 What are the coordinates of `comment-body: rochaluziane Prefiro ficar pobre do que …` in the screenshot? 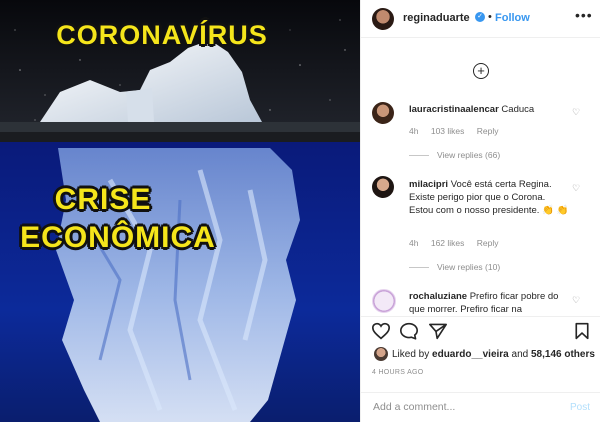 It's located at (489, 303).